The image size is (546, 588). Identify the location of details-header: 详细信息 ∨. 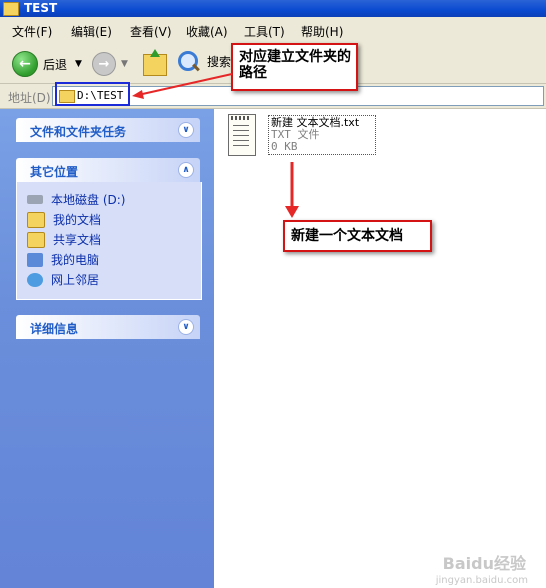
(108, 327).